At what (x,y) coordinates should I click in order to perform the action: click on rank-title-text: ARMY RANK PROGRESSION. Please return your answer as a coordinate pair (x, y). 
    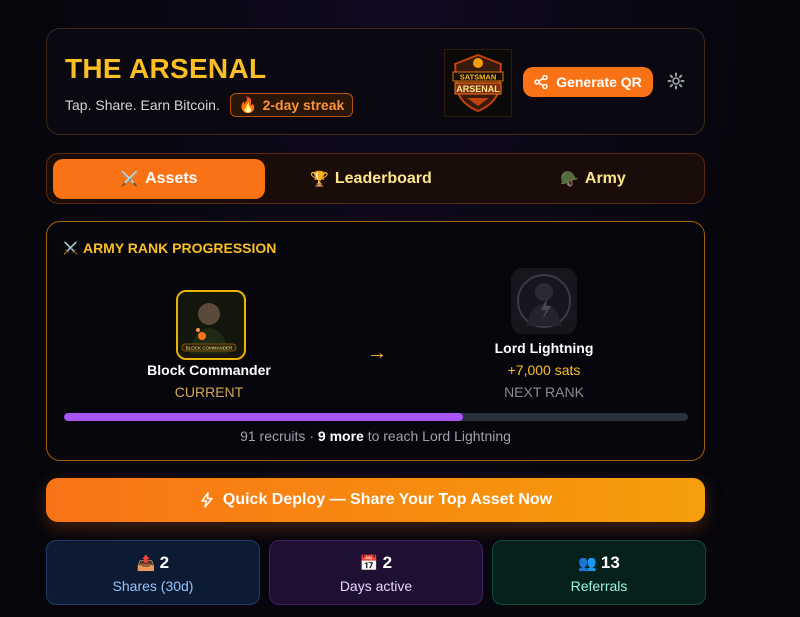
    Looking at the image, I should click on (179, 248).